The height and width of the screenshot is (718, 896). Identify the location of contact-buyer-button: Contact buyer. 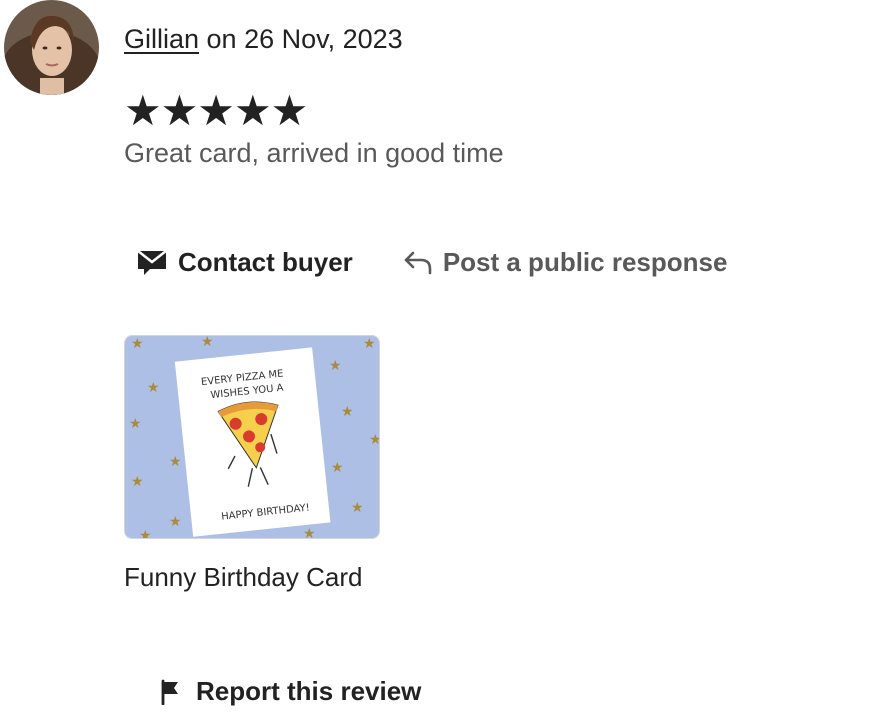
(244, 262).